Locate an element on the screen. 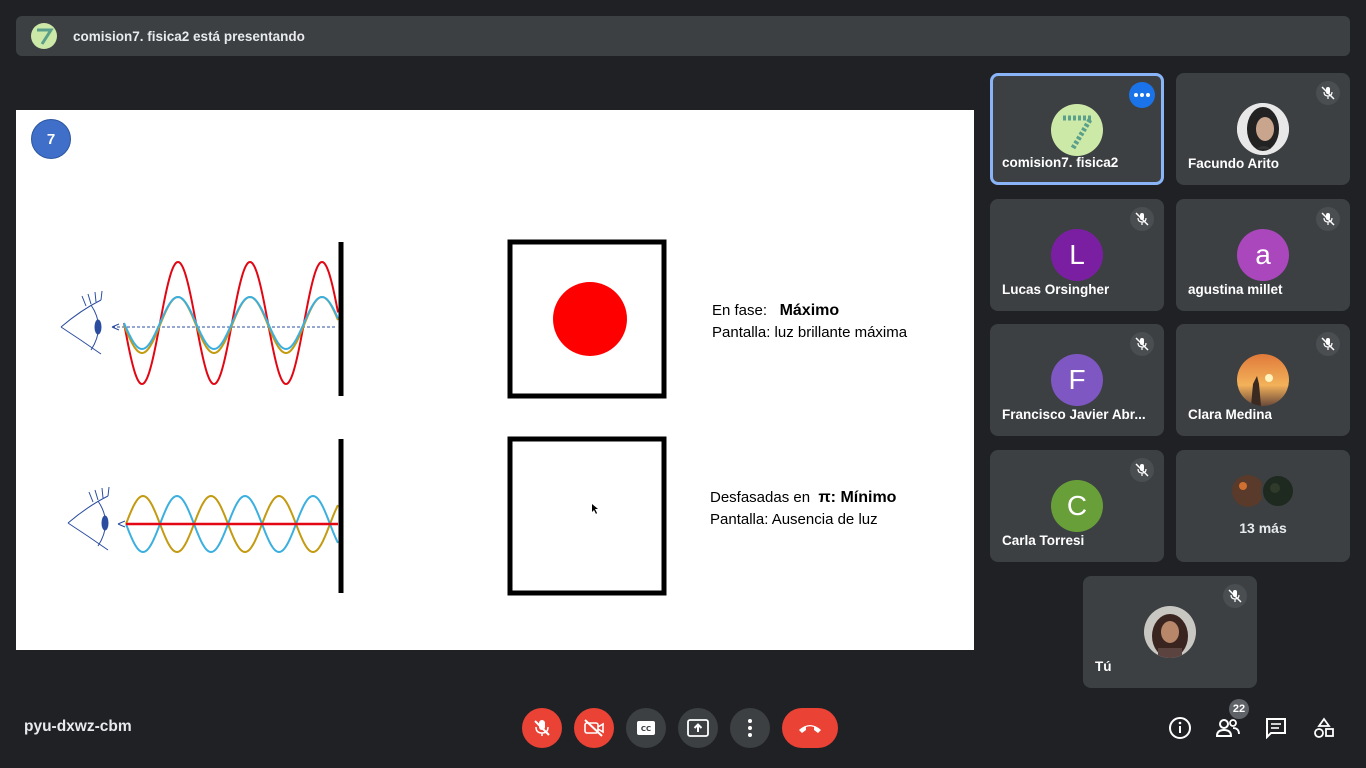 This screenshot has height=768, width=1366. meeting-code: pyu-dxwz-cbm is located at coordinates (78, 726).